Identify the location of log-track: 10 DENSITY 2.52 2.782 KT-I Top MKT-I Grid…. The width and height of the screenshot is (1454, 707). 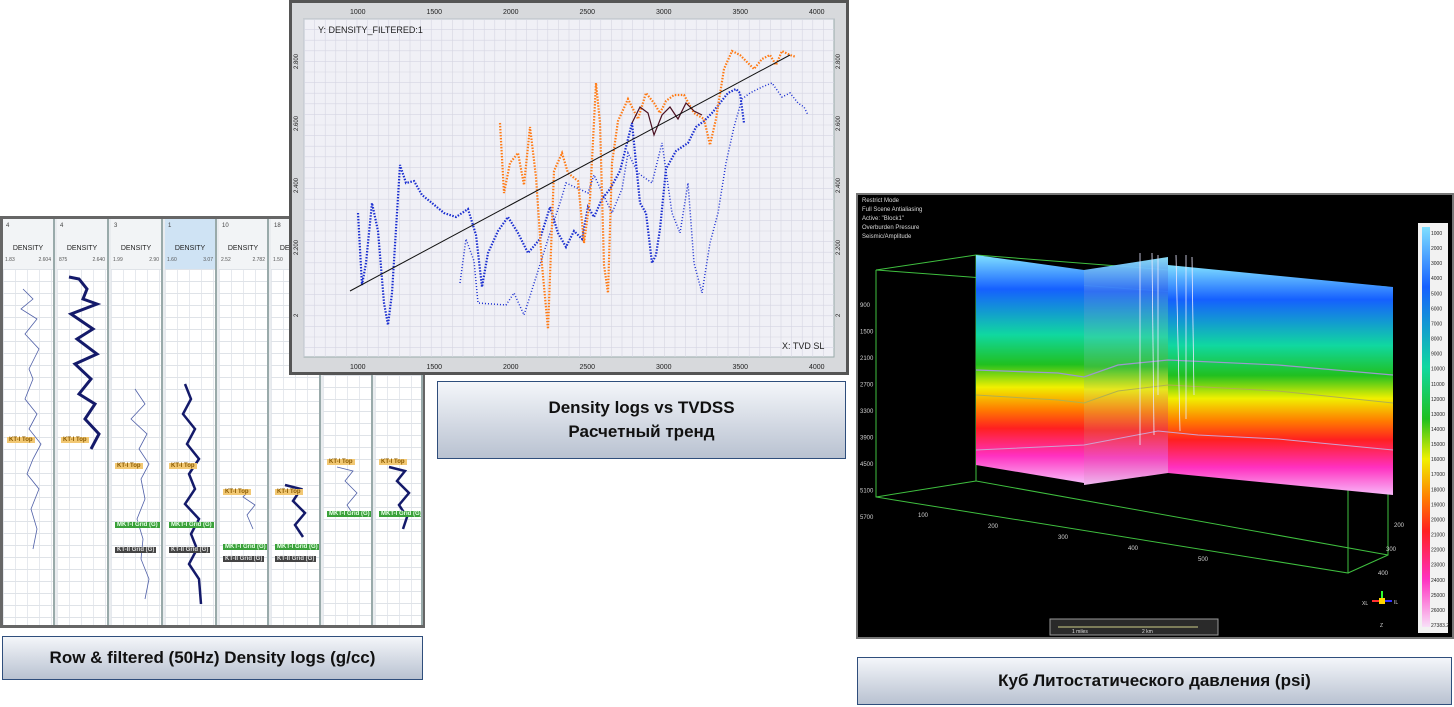
(244, 422).